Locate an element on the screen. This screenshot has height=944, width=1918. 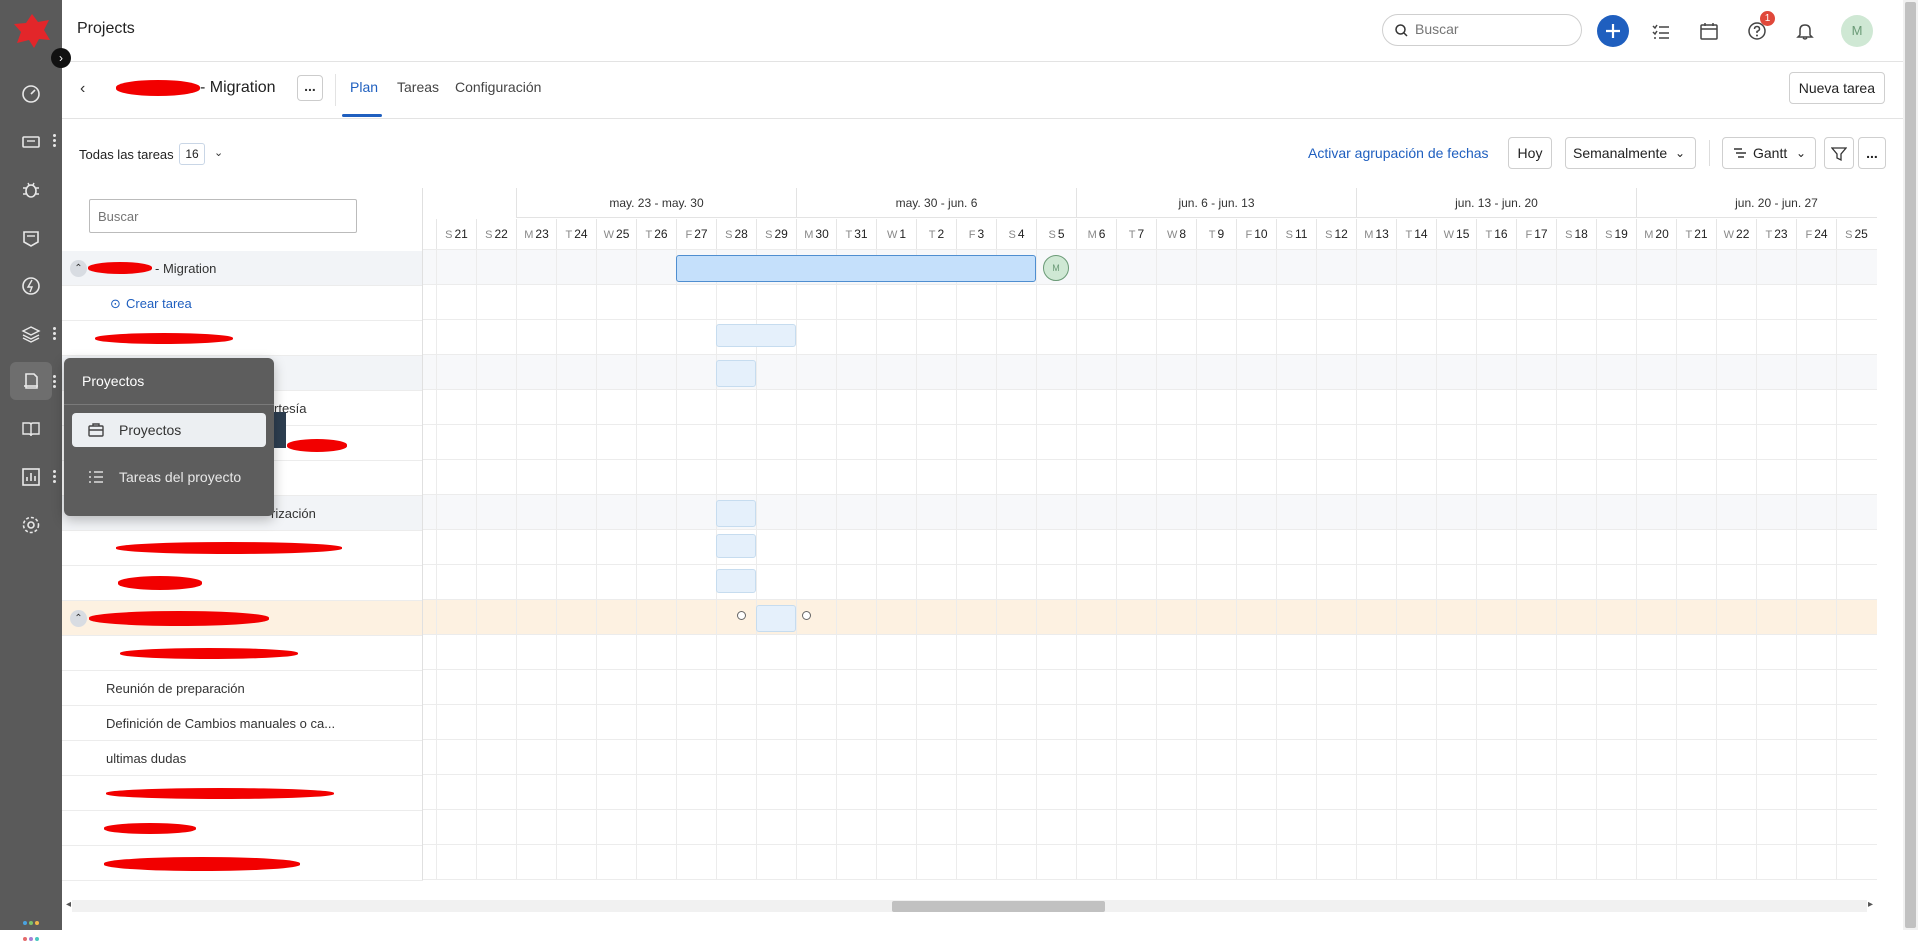
today-button: Hoy is located at coordinates (1530, 153).